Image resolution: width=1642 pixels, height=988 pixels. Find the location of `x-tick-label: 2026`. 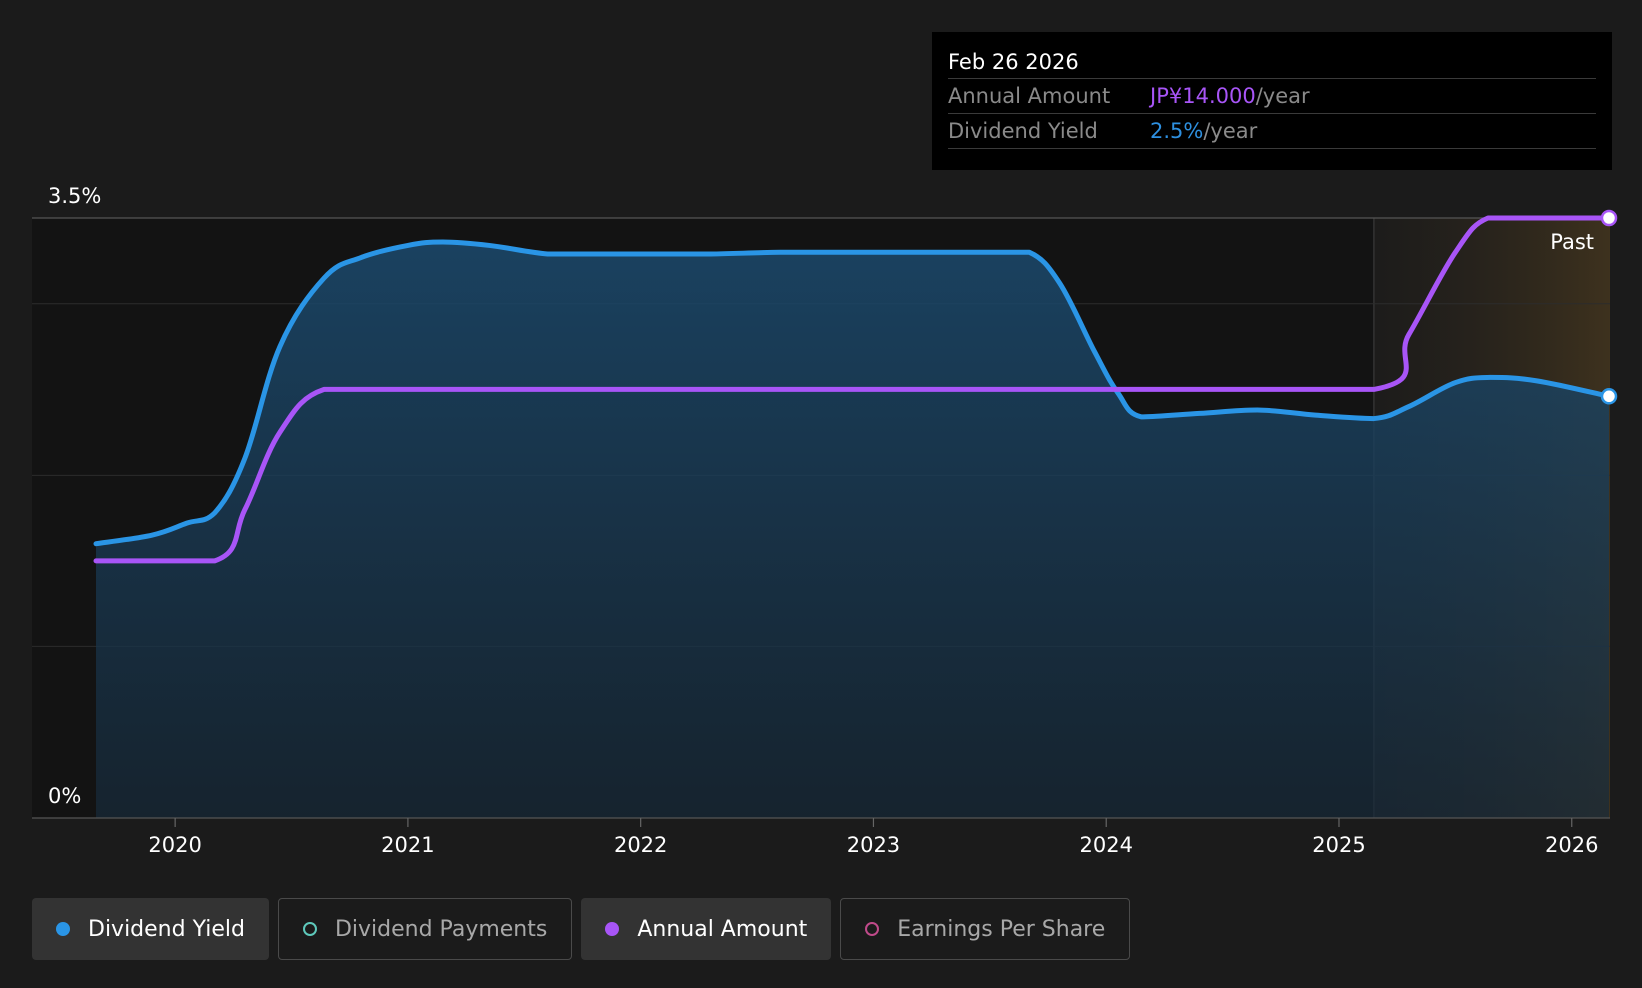

x-tick-label: 2026 is located at coordinates (1571, 845).